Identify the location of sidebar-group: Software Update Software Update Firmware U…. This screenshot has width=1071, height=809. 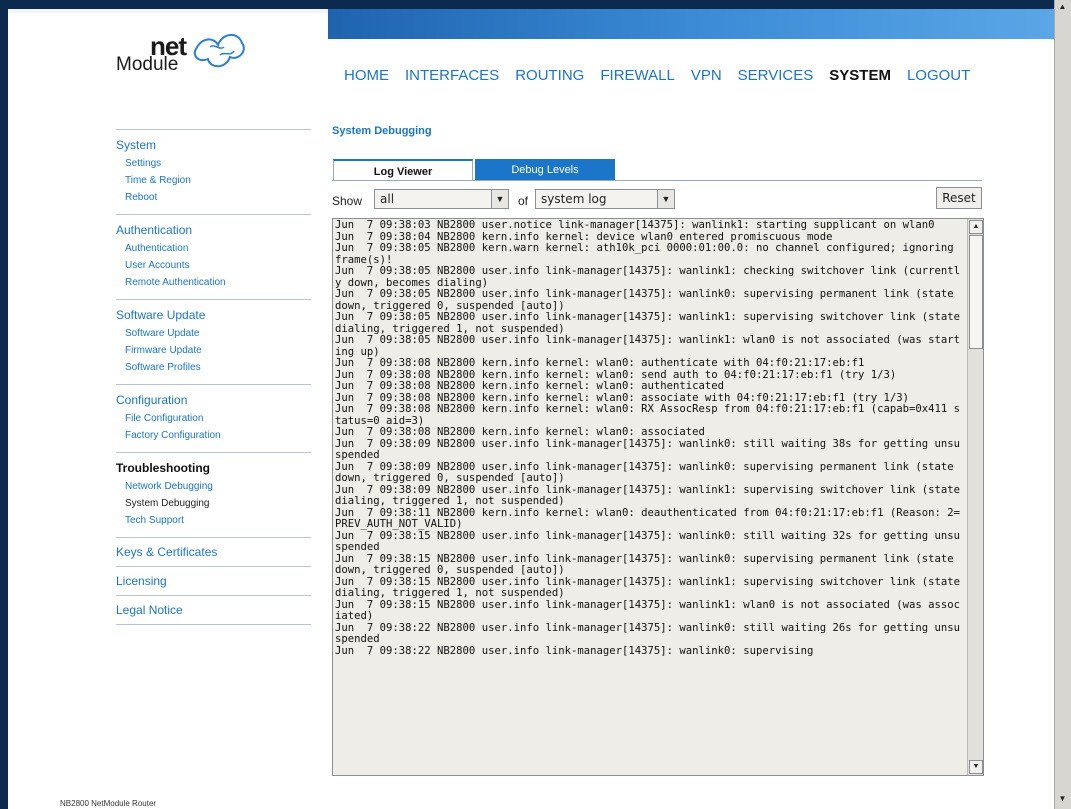
(213, 341).